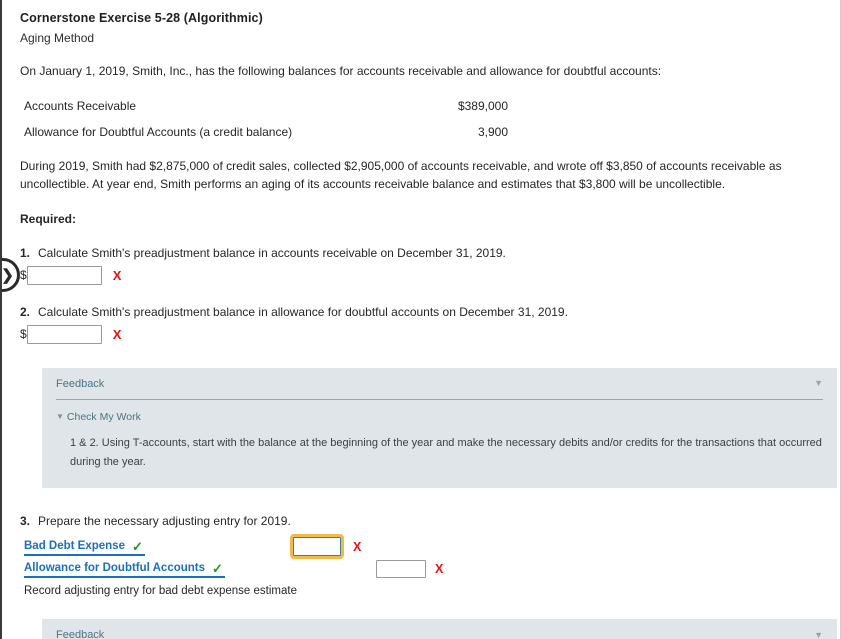  What do you see at coordinates (7, 275) in the screenshot?
I see `chevron-right-icon: ❯` at bounding box center [7, 275].